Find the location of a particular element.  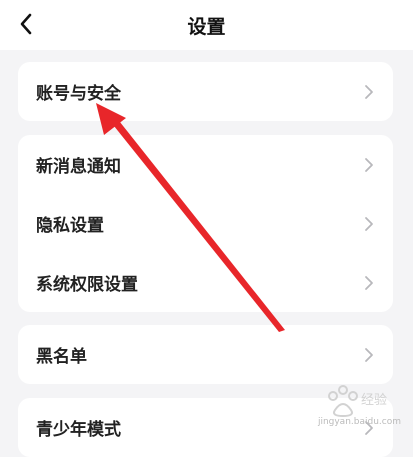

svg-text: 经验 is located at coordinates (374, 400).